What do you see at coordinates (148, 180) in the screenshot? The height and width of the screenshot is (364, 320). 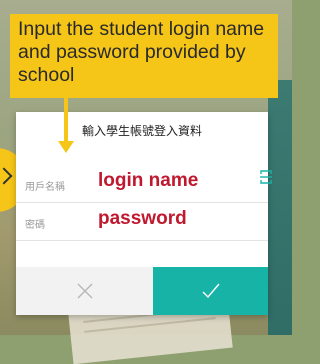 I see `username-value: login name` at bounding box center [148, 180].